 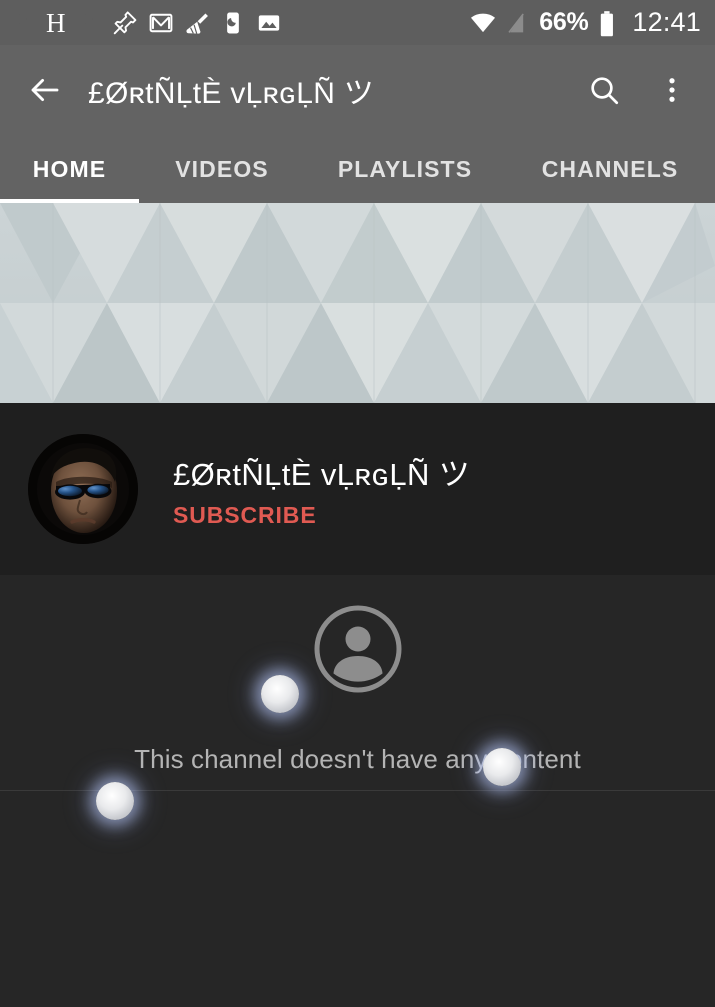 What do you see at coordinates (517, 23) in the screenshot?
I see `no-sim-icon` at bounding box center [517, 23].